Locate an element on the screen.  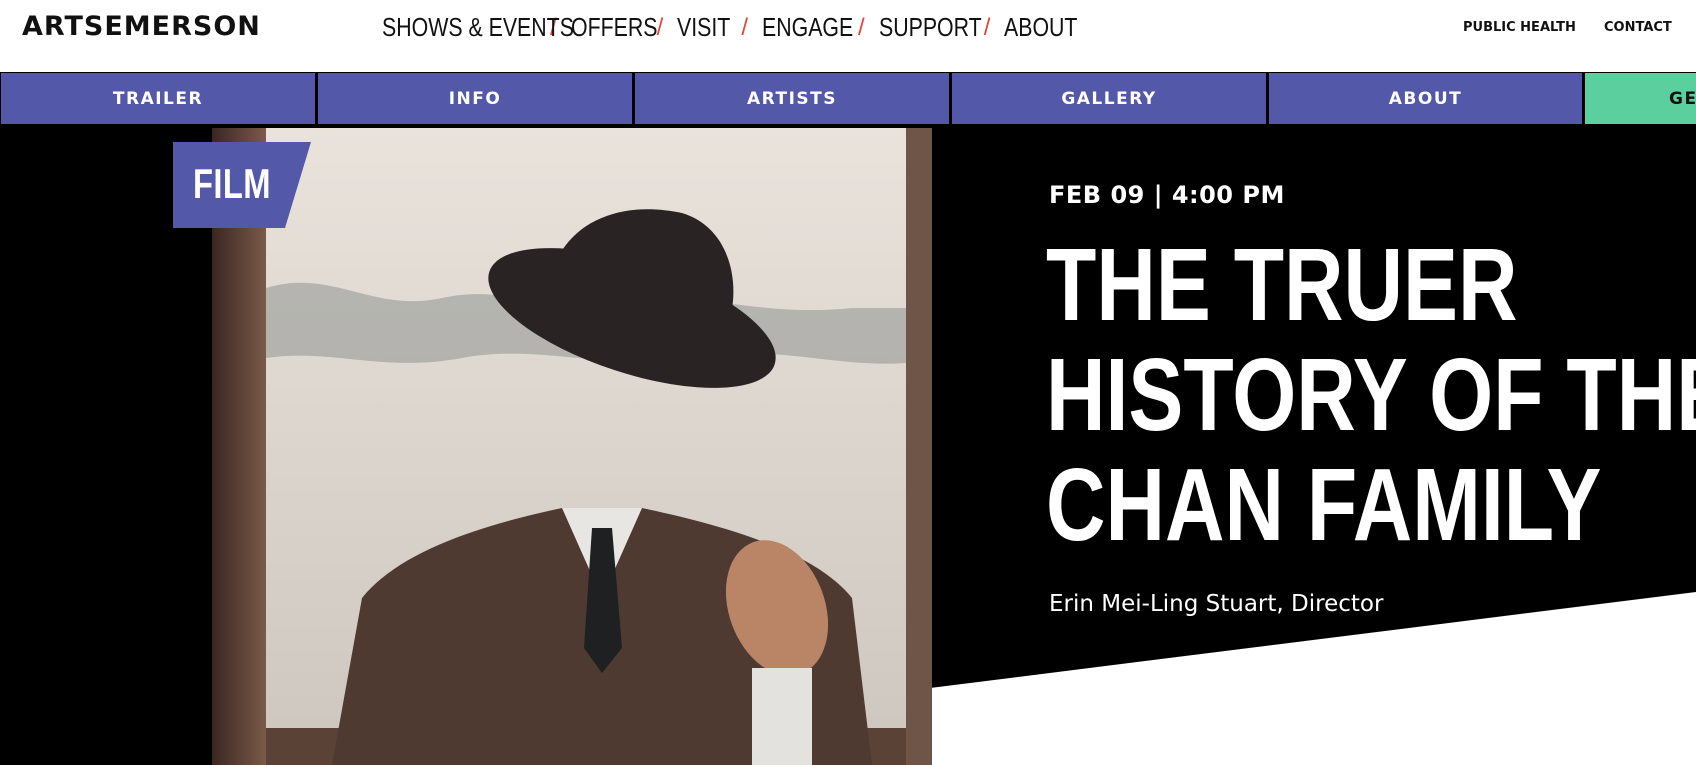
public-health-link: PUBLIC HEALTH is located at coordinates (1519, 27).